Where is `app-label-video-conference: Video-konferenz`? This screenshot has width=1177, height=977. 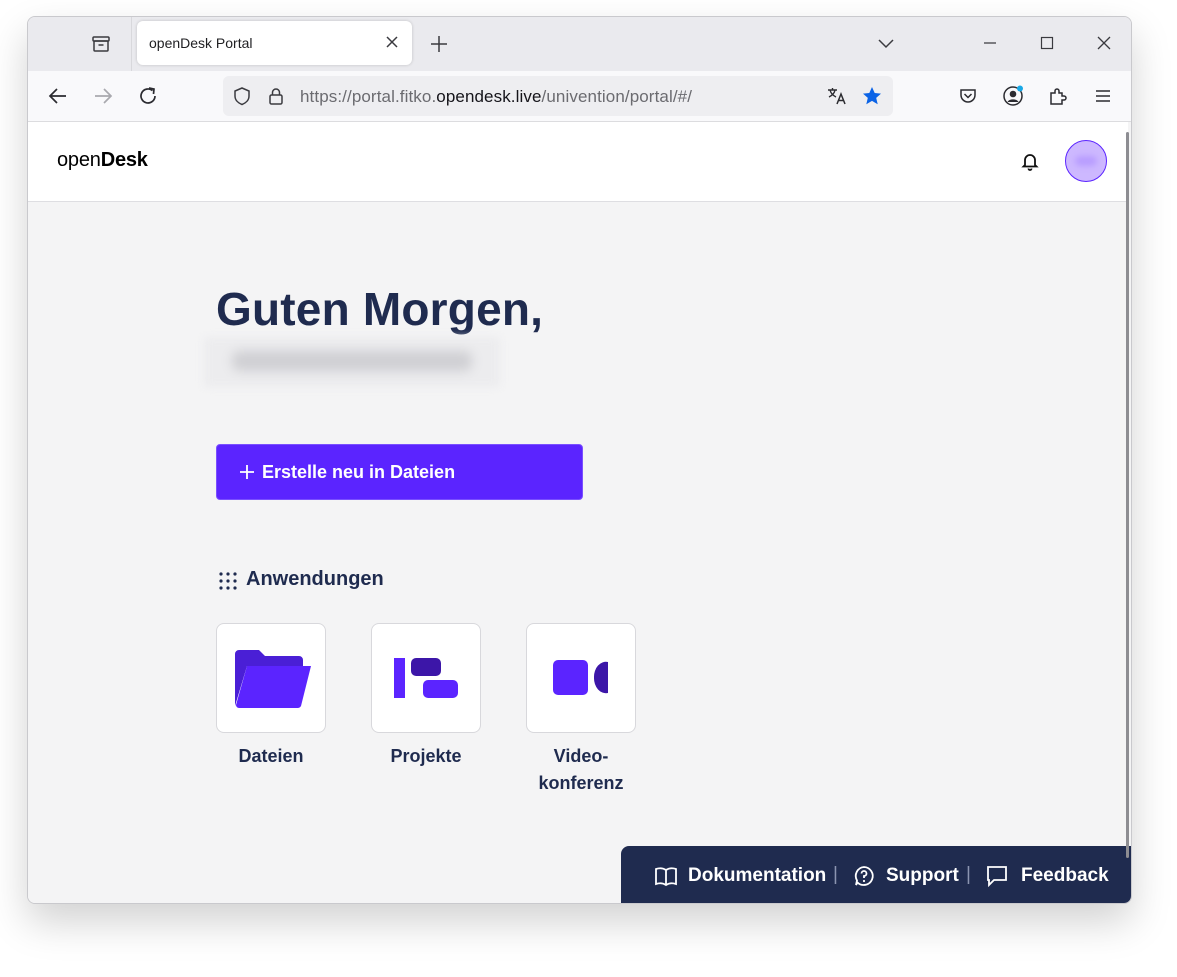 app-label-video-conference: Video-konferenz is located at coordinates (581, 770).